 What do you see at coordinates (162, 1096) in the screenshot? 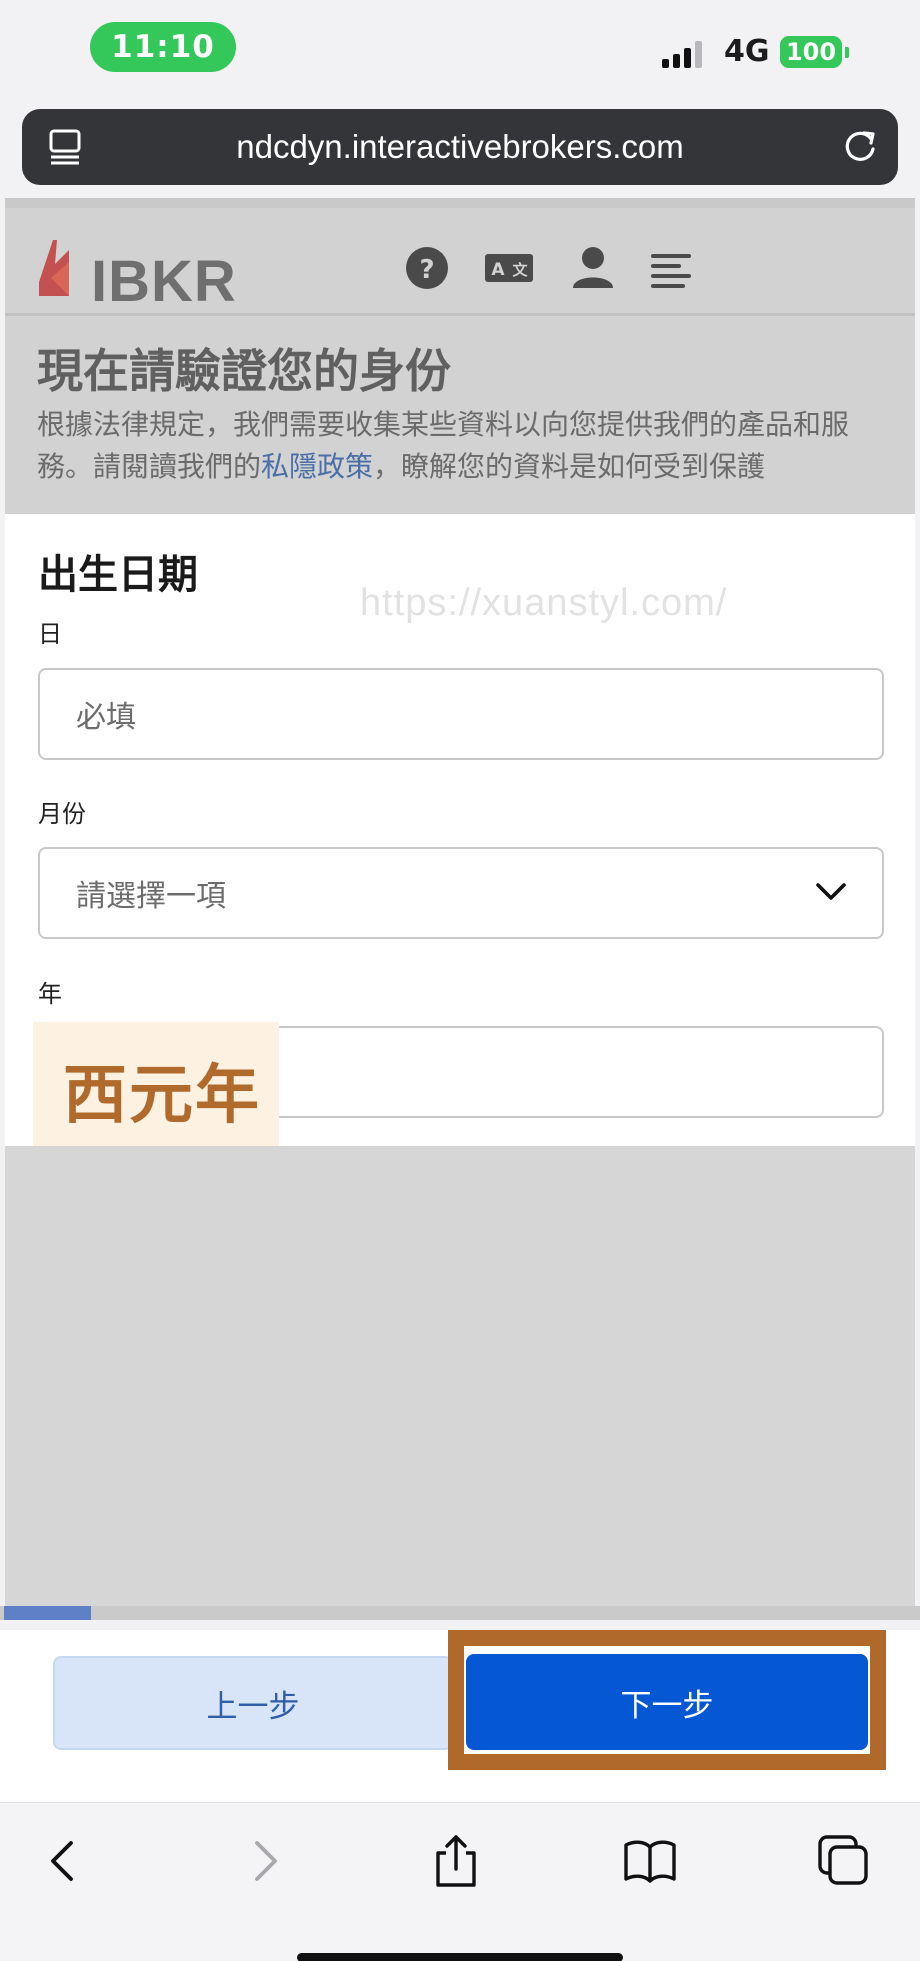
I see `year-annotation-text: 西元年` at bounding box center [162, 1096].